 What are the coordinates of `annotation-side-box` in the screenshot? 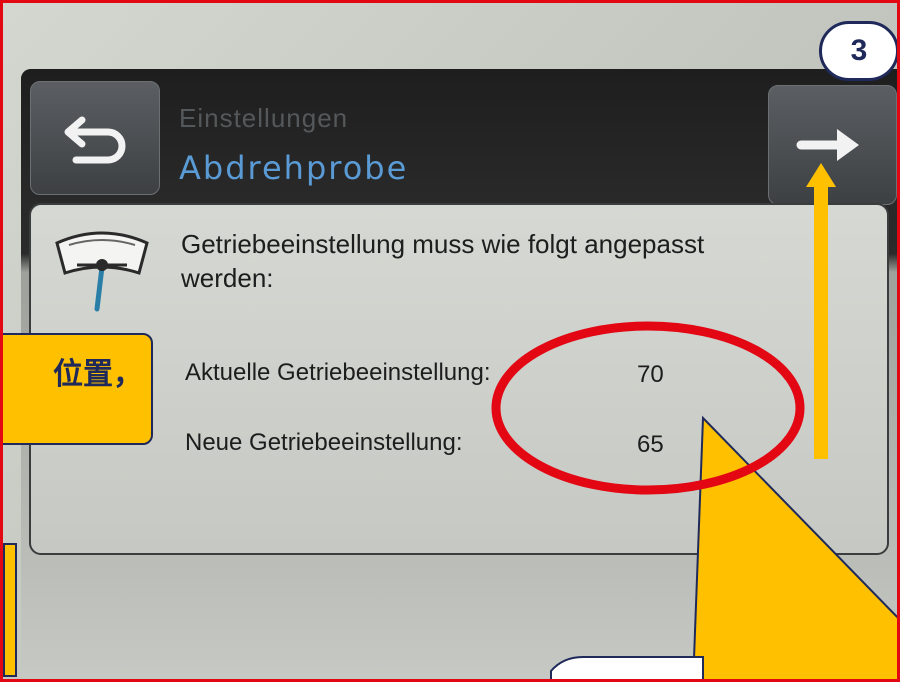 It's located at (10, 610).